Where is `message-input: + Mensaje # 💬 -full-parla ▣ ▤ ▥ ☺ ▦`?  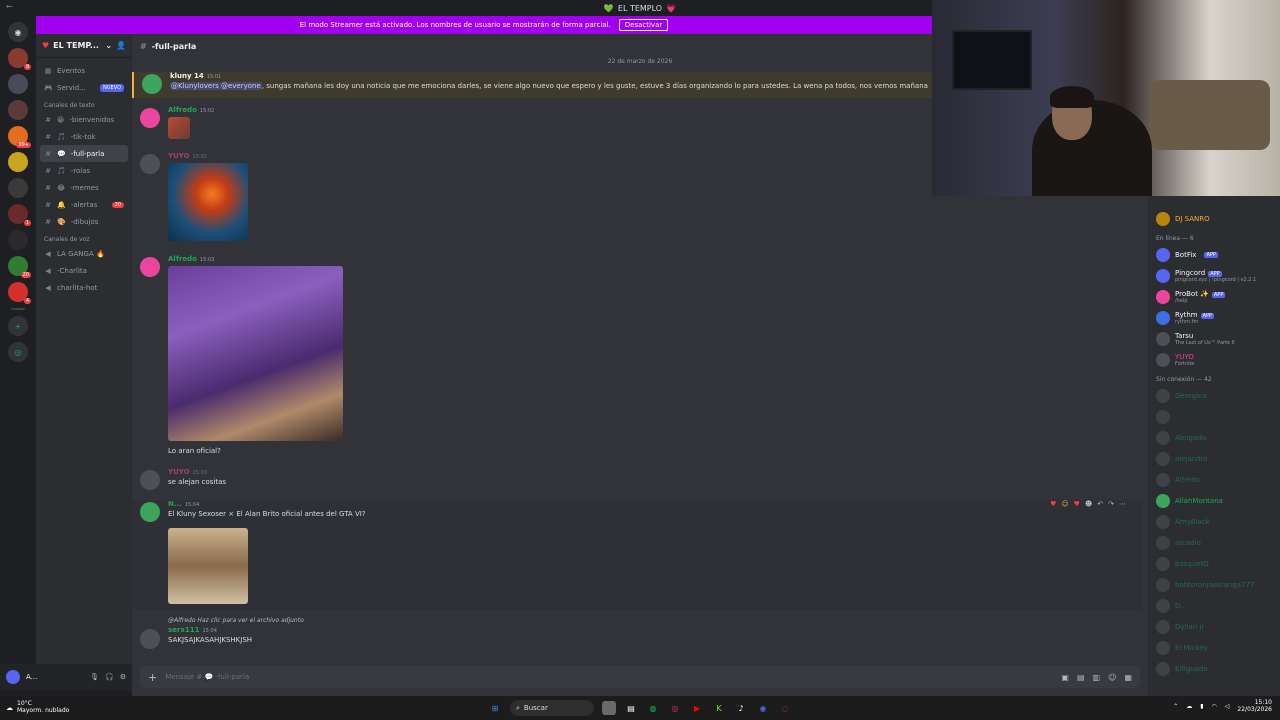 message-input: + Mensaje # 💬 -full-parla ▣ ▤ ▥ ☺ ▦ is located at coordinates (640, 677).